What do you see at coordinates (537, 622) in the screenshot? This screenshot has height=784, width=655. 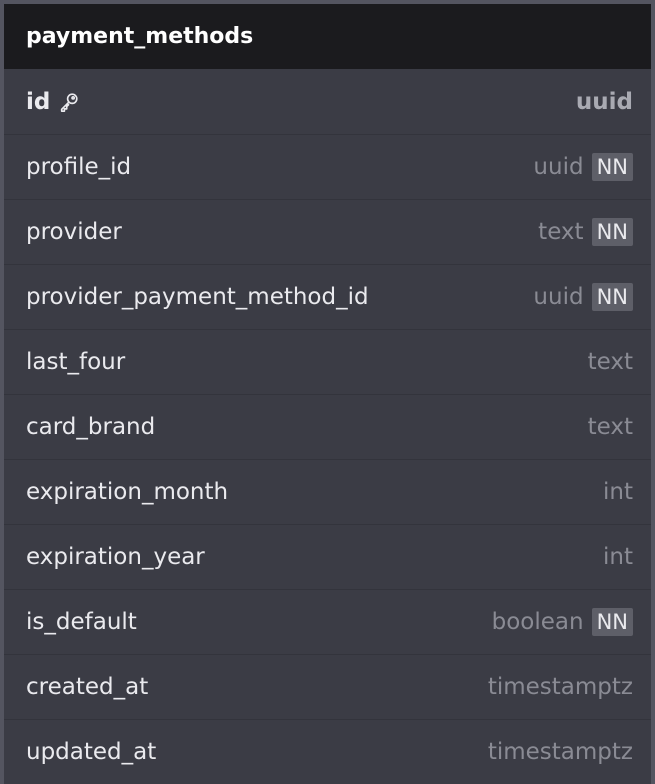 I see `column-type: boolean` at bounding box center [537, 622].